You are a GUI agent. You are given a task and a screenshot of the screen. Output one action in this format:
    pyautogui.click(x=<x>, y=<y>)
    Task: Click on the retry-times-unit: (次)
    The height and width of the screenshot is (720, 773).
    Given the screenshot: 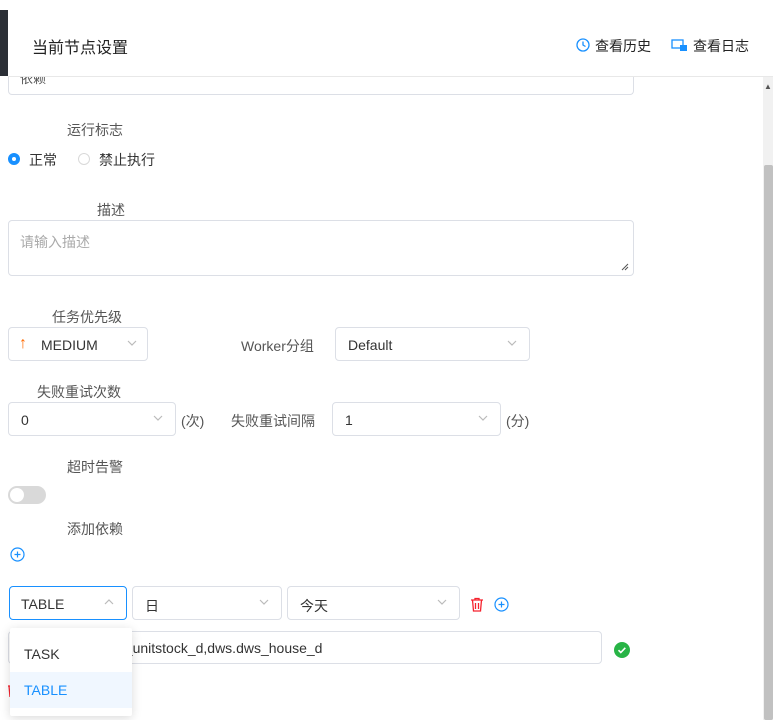 What is the action you would take?
    pyautogui.click(x=193, y=421)
    